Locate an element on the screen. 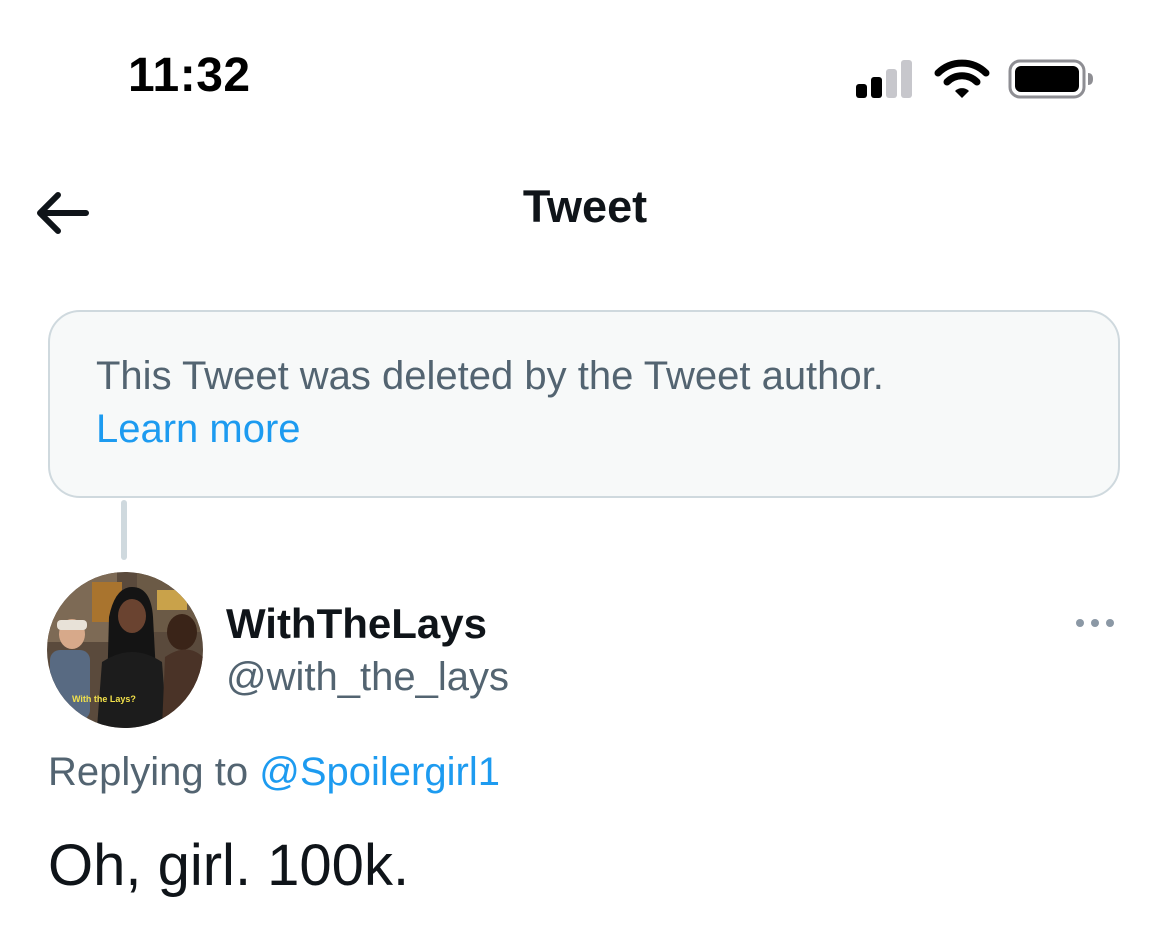  more-options-icon is located at coordinates (1095, 623).